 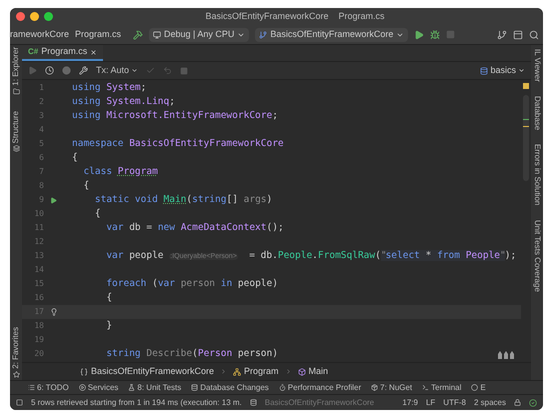 I want to click on line-number: 6, so click(x=41, y=158).